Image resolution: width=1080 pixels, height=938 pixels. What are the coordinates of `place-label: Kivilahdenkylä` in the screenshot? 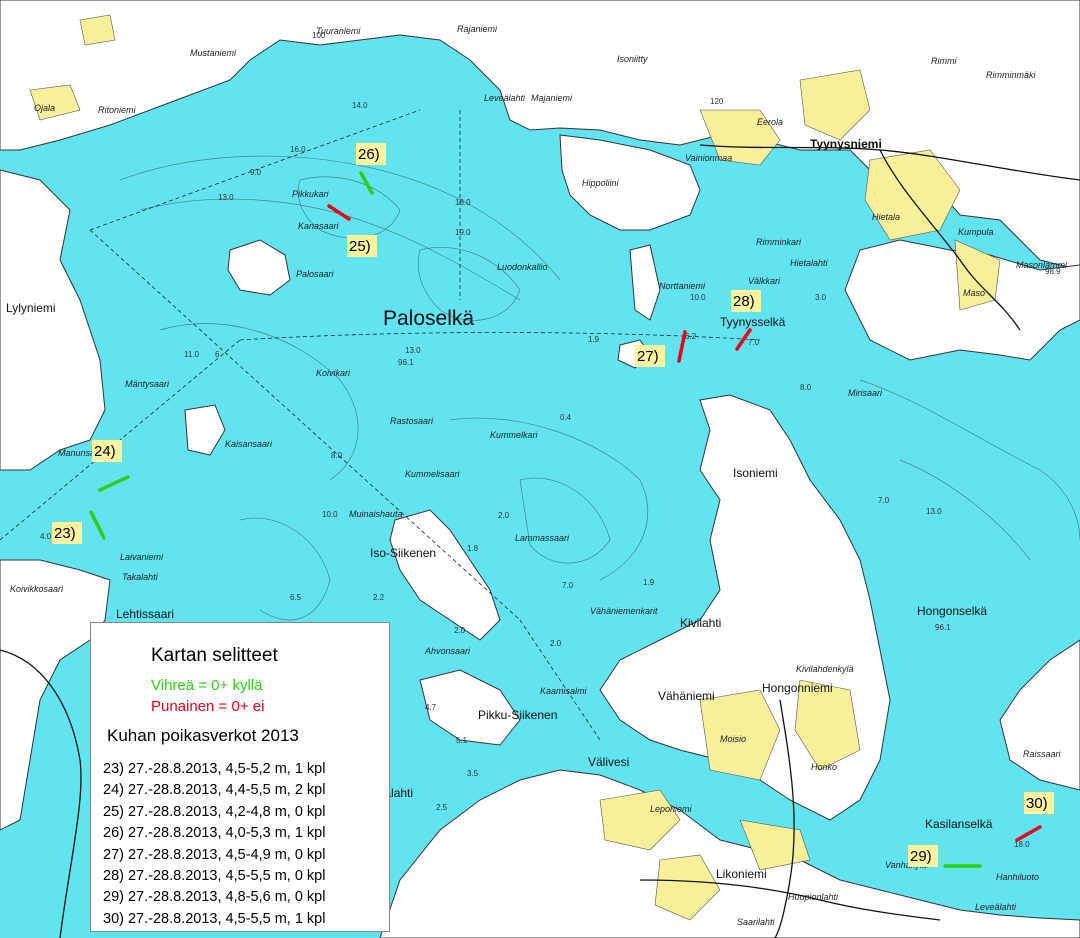 It's located at (825, 669).